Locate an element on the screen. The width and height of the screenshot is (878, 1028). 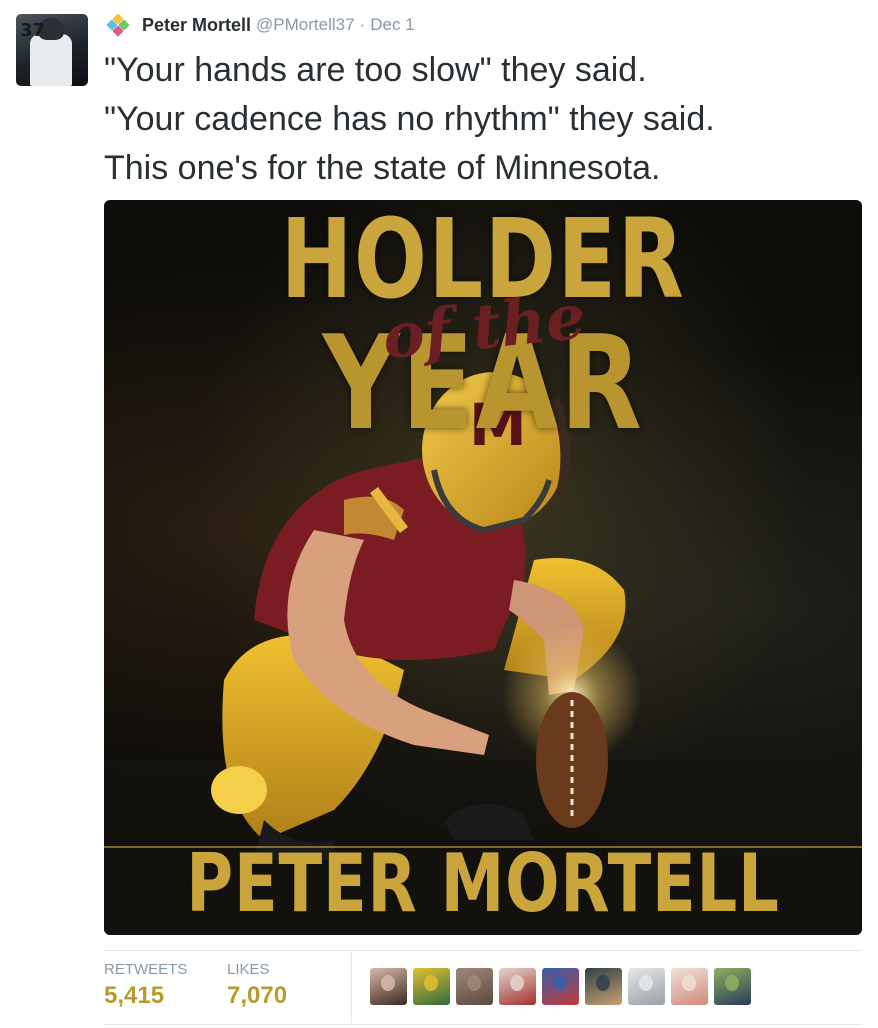
poster-player-name: PETER MORTELL is located at coordinates (483, 883).